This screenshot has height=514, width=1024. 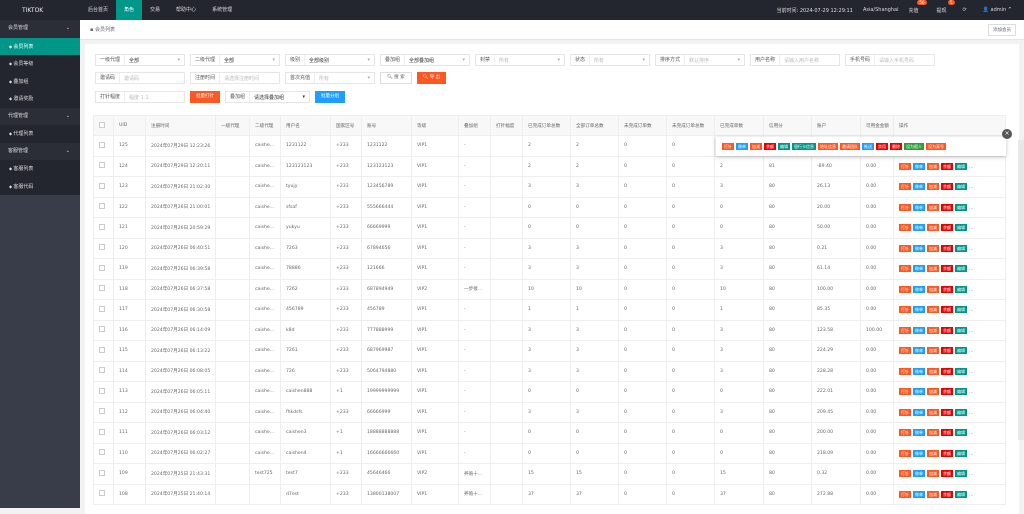 I want to click on sidebar-item-1: ◆ 会员列表, so click(x=40, y=46).